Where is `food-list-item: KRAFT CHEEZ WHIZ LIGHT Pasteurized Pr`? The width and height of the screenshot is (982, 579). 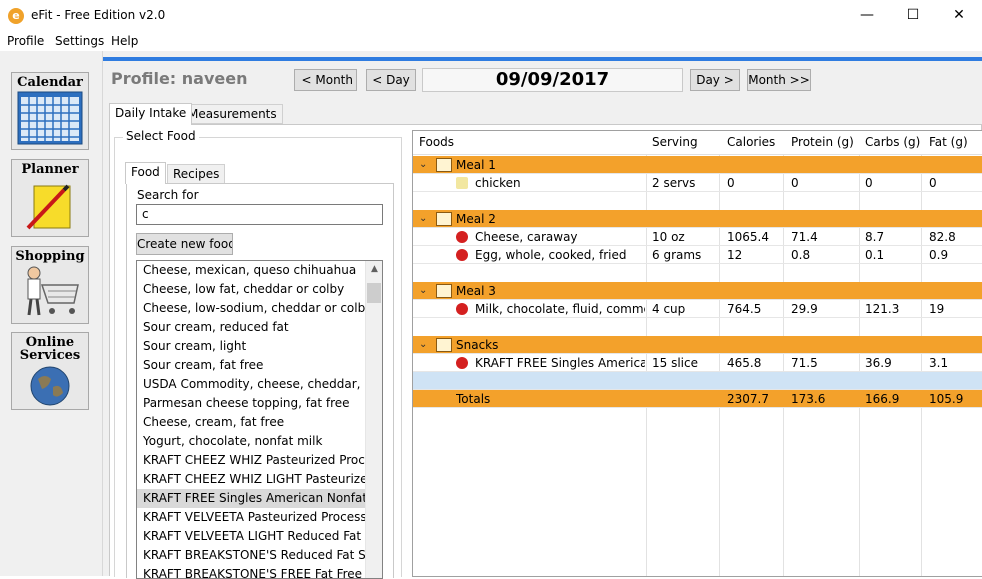
food-list-item: KRAFT CHEEZ WHIZ LIGHT Pasteurized Pr is located at coordinates (251, 479).